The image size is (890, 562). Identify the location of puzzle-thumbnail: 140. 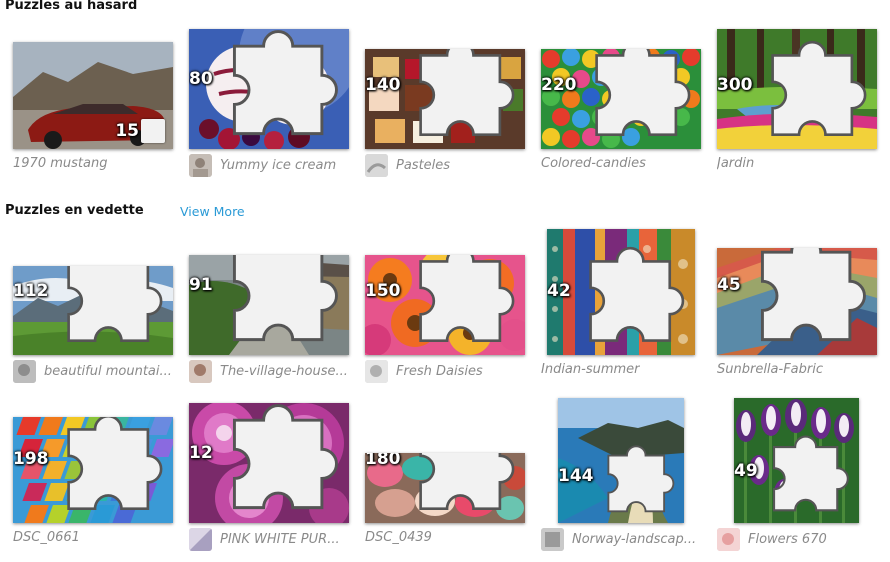
(445, 99).